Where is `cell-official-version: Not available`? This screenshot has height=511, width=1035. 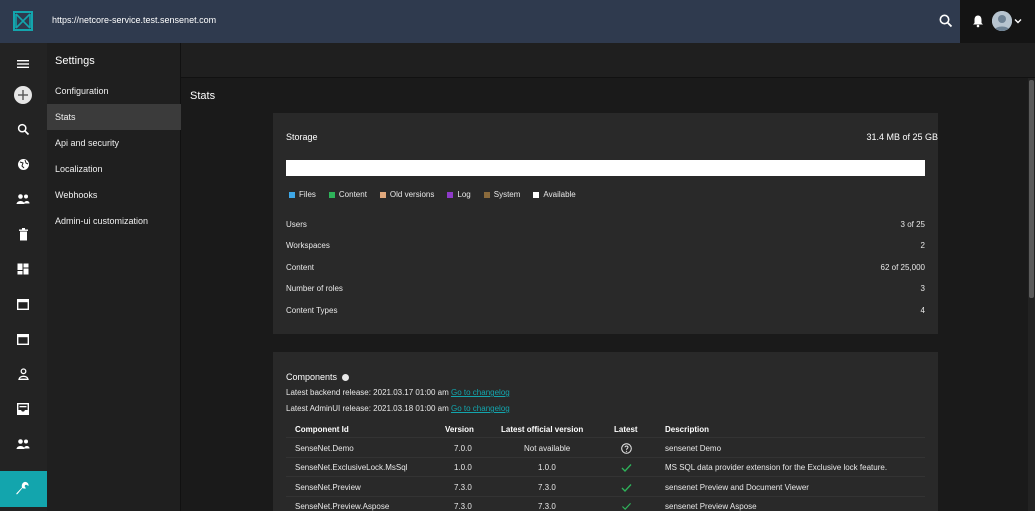
cell-official-version: Not available is located at coordinates (547, 448).